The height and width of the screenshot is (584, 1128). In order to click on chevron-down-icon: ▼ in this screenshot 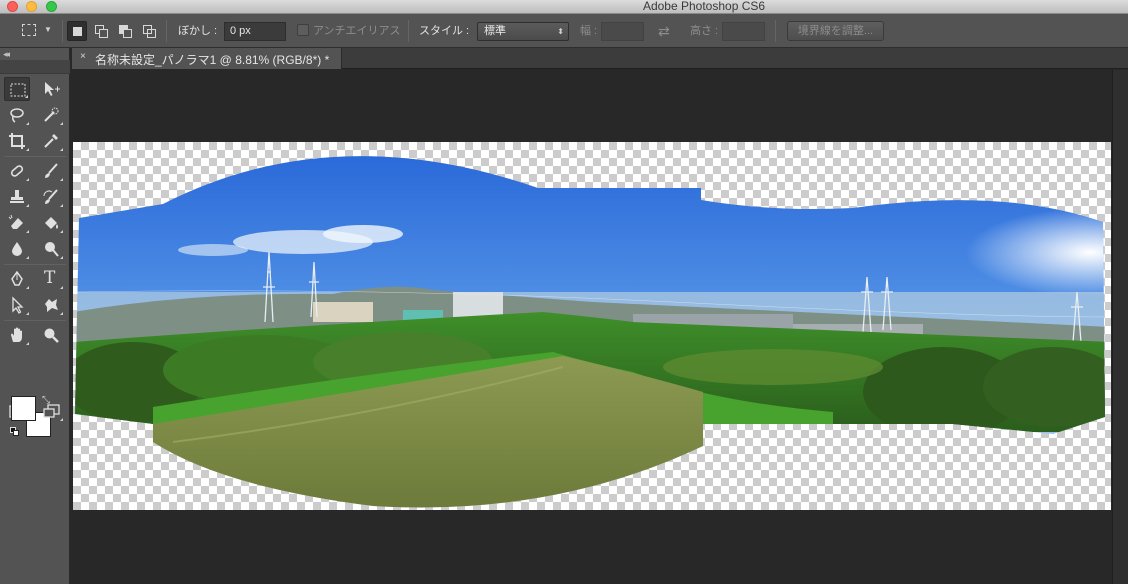, I will do `click(48, 29)`.